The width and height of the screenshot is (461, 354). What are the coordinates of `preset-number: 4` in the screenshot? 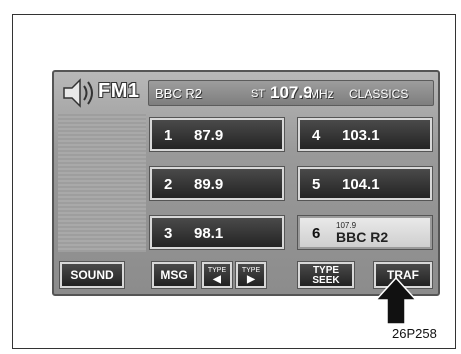 It's located at (316, 135).